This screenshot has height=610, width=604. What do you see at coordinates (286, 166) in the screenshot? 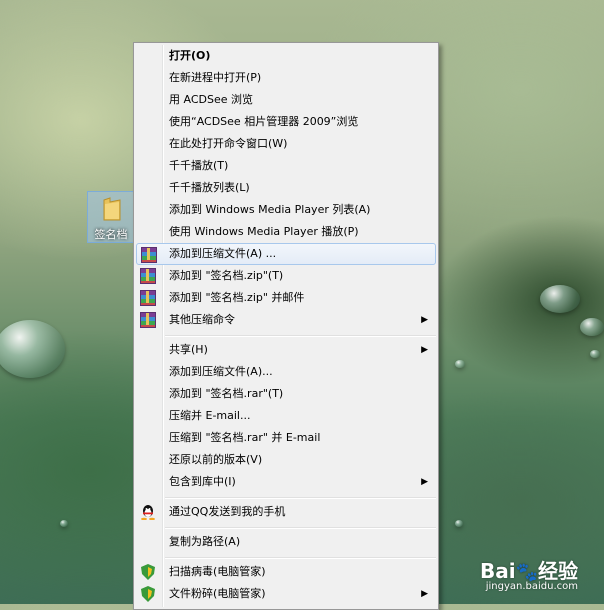
I see `menu-item-ttplayer-play: 千千播放(T)` at bounding box center [286, 166].